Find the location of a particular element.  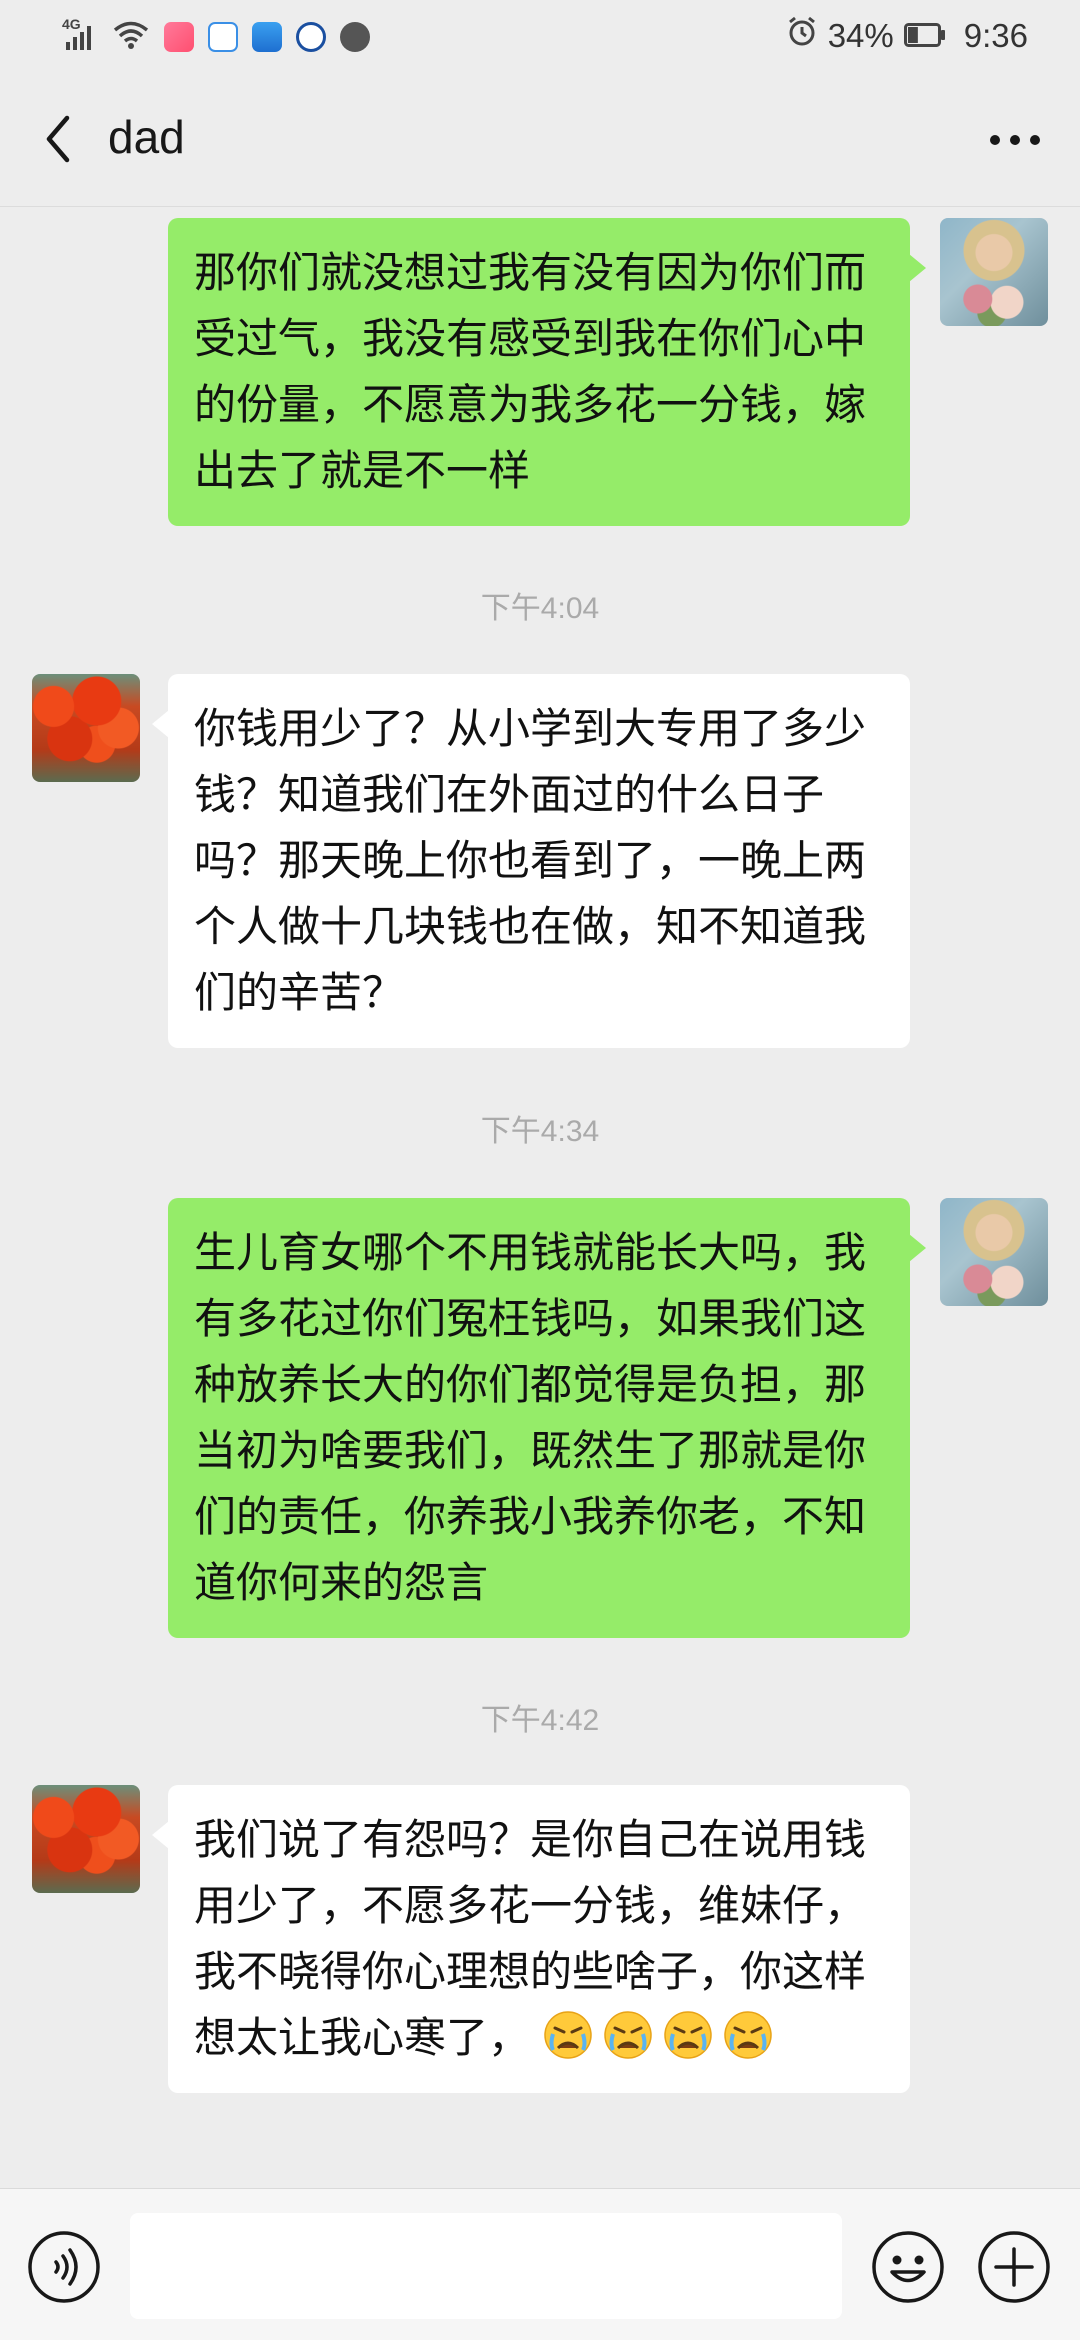

plus-icon is located at coordinates (1014, 2267).